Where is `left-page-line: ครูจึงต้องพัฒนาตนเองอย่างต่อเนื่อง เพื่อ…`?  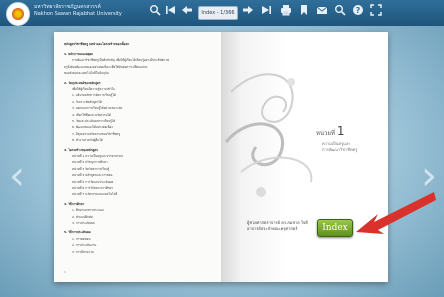
left-page-line: ครูจึงต้องพัฒนาตนเองอย่างต่อเนื่อง เพื่อ… is located at coordinates (106, 66).